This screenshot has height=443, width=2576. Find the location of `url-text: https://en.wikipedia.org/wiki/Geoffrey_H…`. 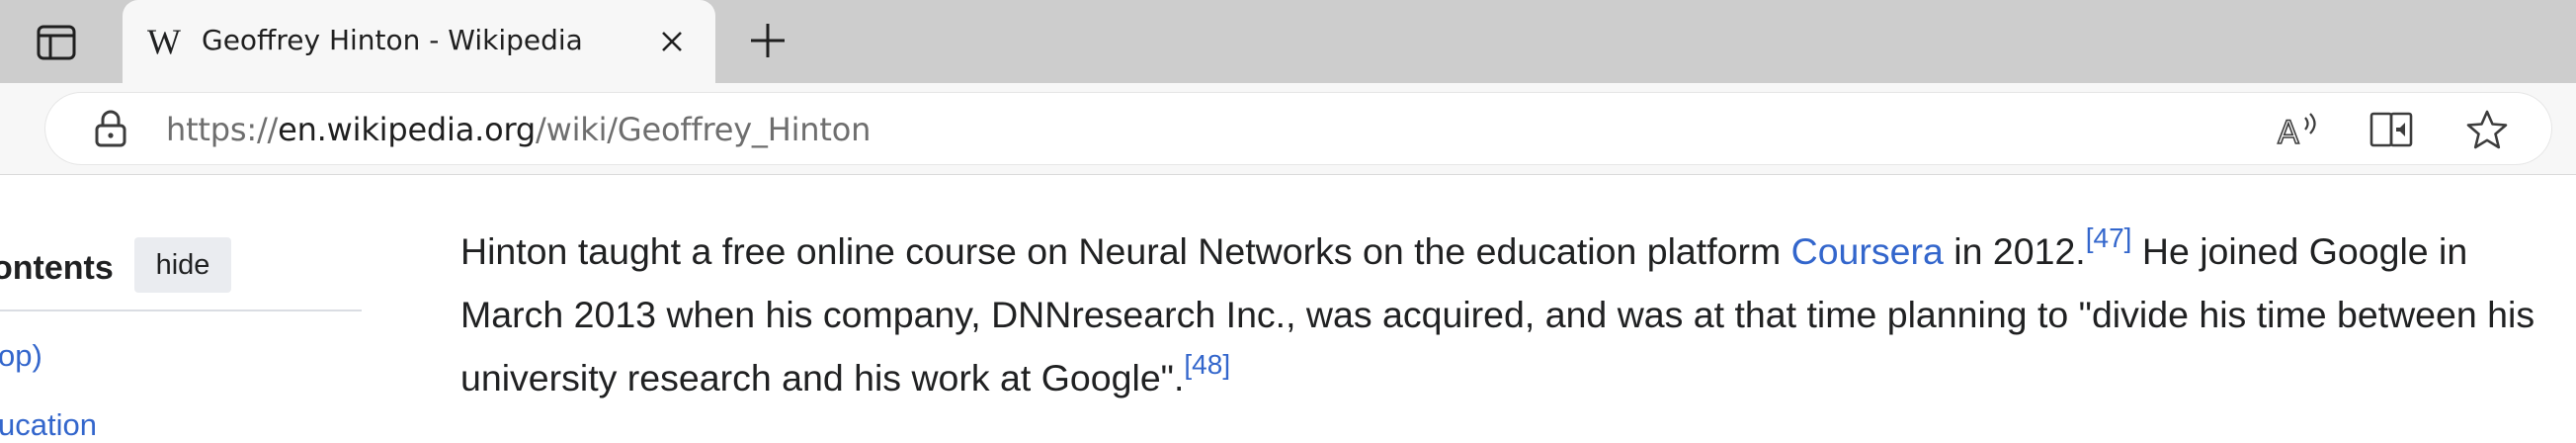

url-text: https://en.wikipedia.org/wiki/Geoffrey_H… is located at coordinates (518, 130).